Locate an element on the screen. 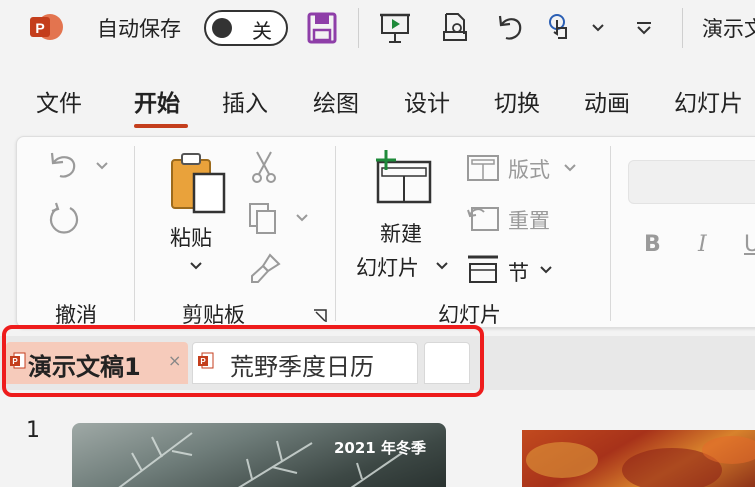  autumn-leaves-image is located at coordinates (640, 461).